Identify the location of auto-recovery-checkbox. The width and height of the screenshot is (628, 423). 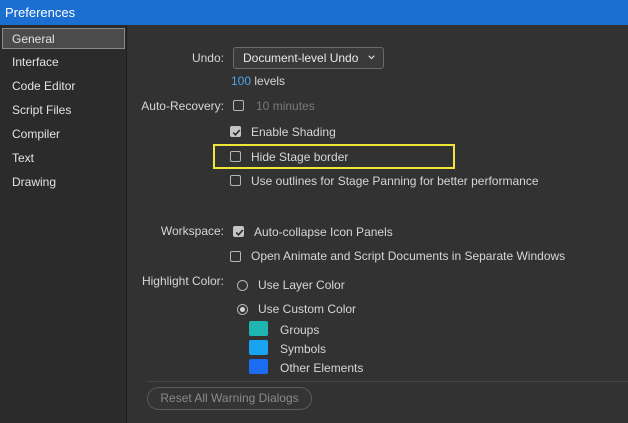
(238, 105).